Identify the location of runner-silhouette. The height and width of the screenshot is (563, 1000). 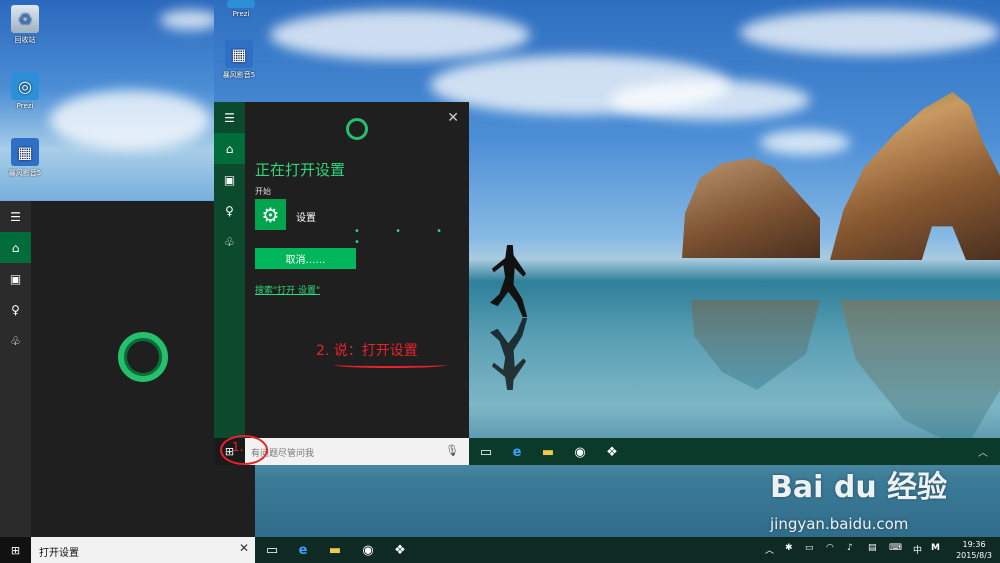
(509, 281).